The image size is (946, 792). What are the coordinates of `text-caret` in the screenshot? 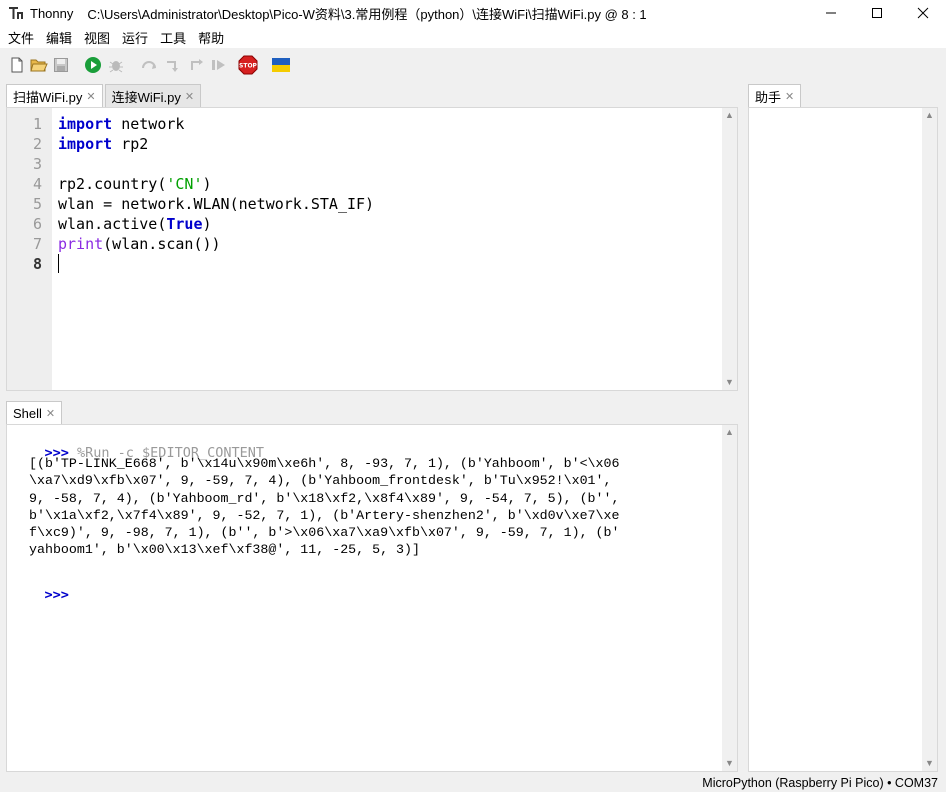 It's located at (58, 263).